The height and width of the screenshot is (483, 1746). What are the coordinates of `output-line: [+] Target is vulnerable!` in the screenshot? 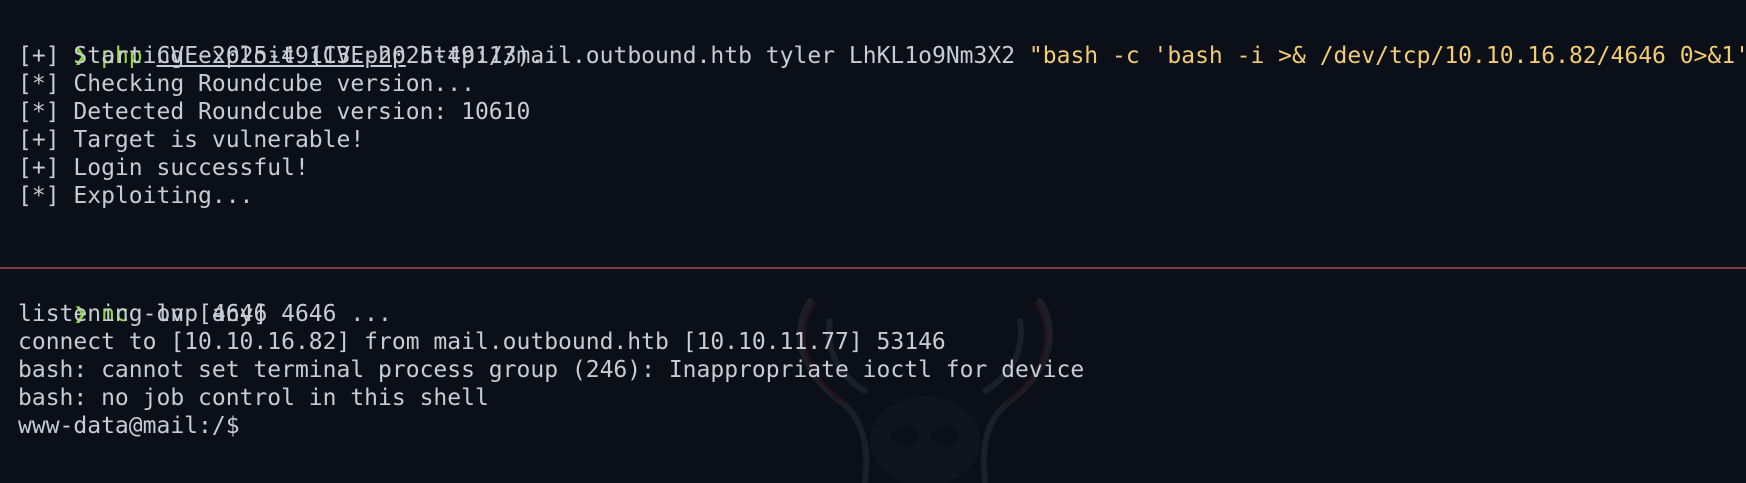 It's located at (191, 140).